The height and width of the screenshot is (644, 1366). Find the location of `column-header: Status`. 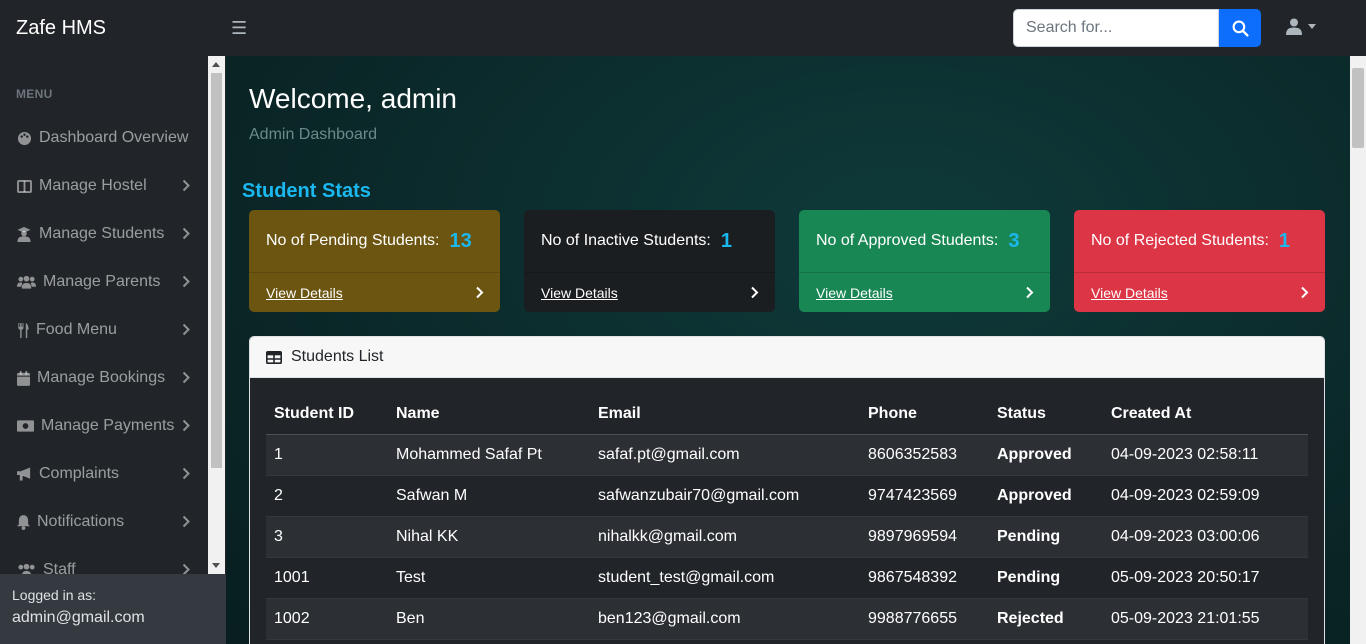

column-header: Status is located at coordinates (1046, 414).